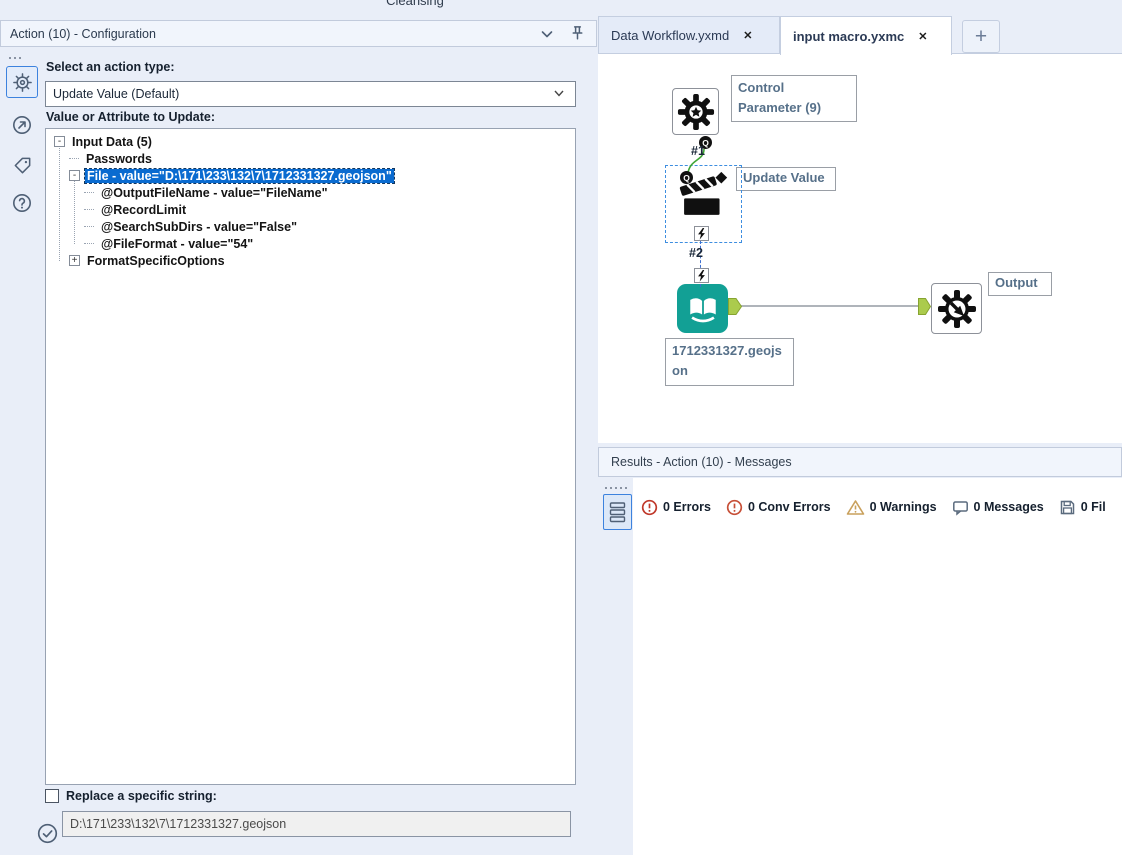  I want to click on tree-item-label: Input Data (5), so click(112, 141).